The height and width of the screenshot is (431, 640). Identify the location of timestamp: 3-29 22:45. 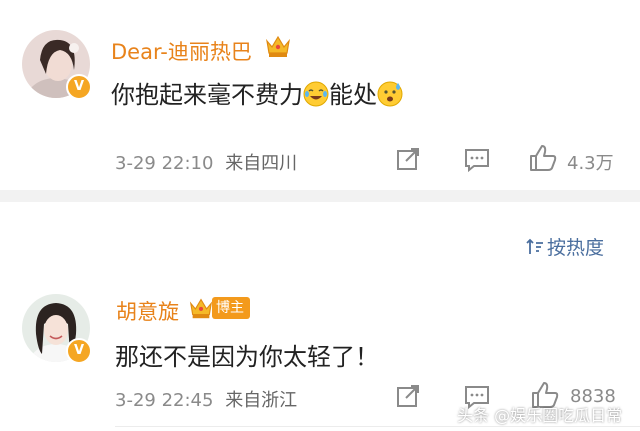
(164, 400).